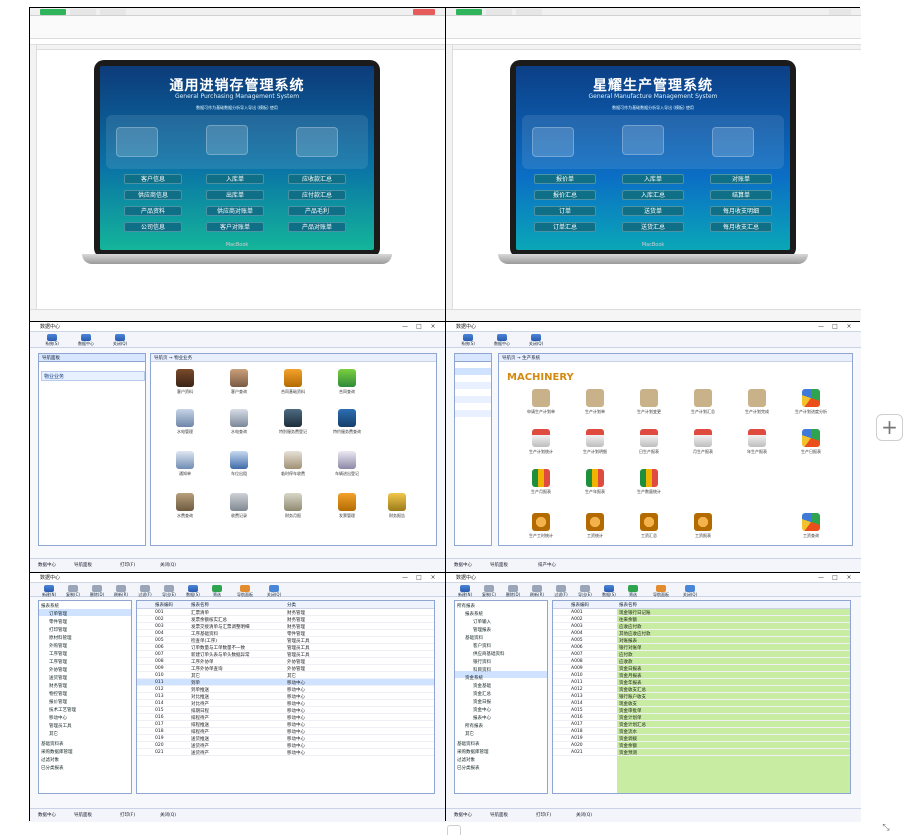 This screenshot has width=923, height=835. What do you see at coordinates (741, 179) in the screenshot?
I see `menu-button: 对账单` at bounding box center [741, 179].